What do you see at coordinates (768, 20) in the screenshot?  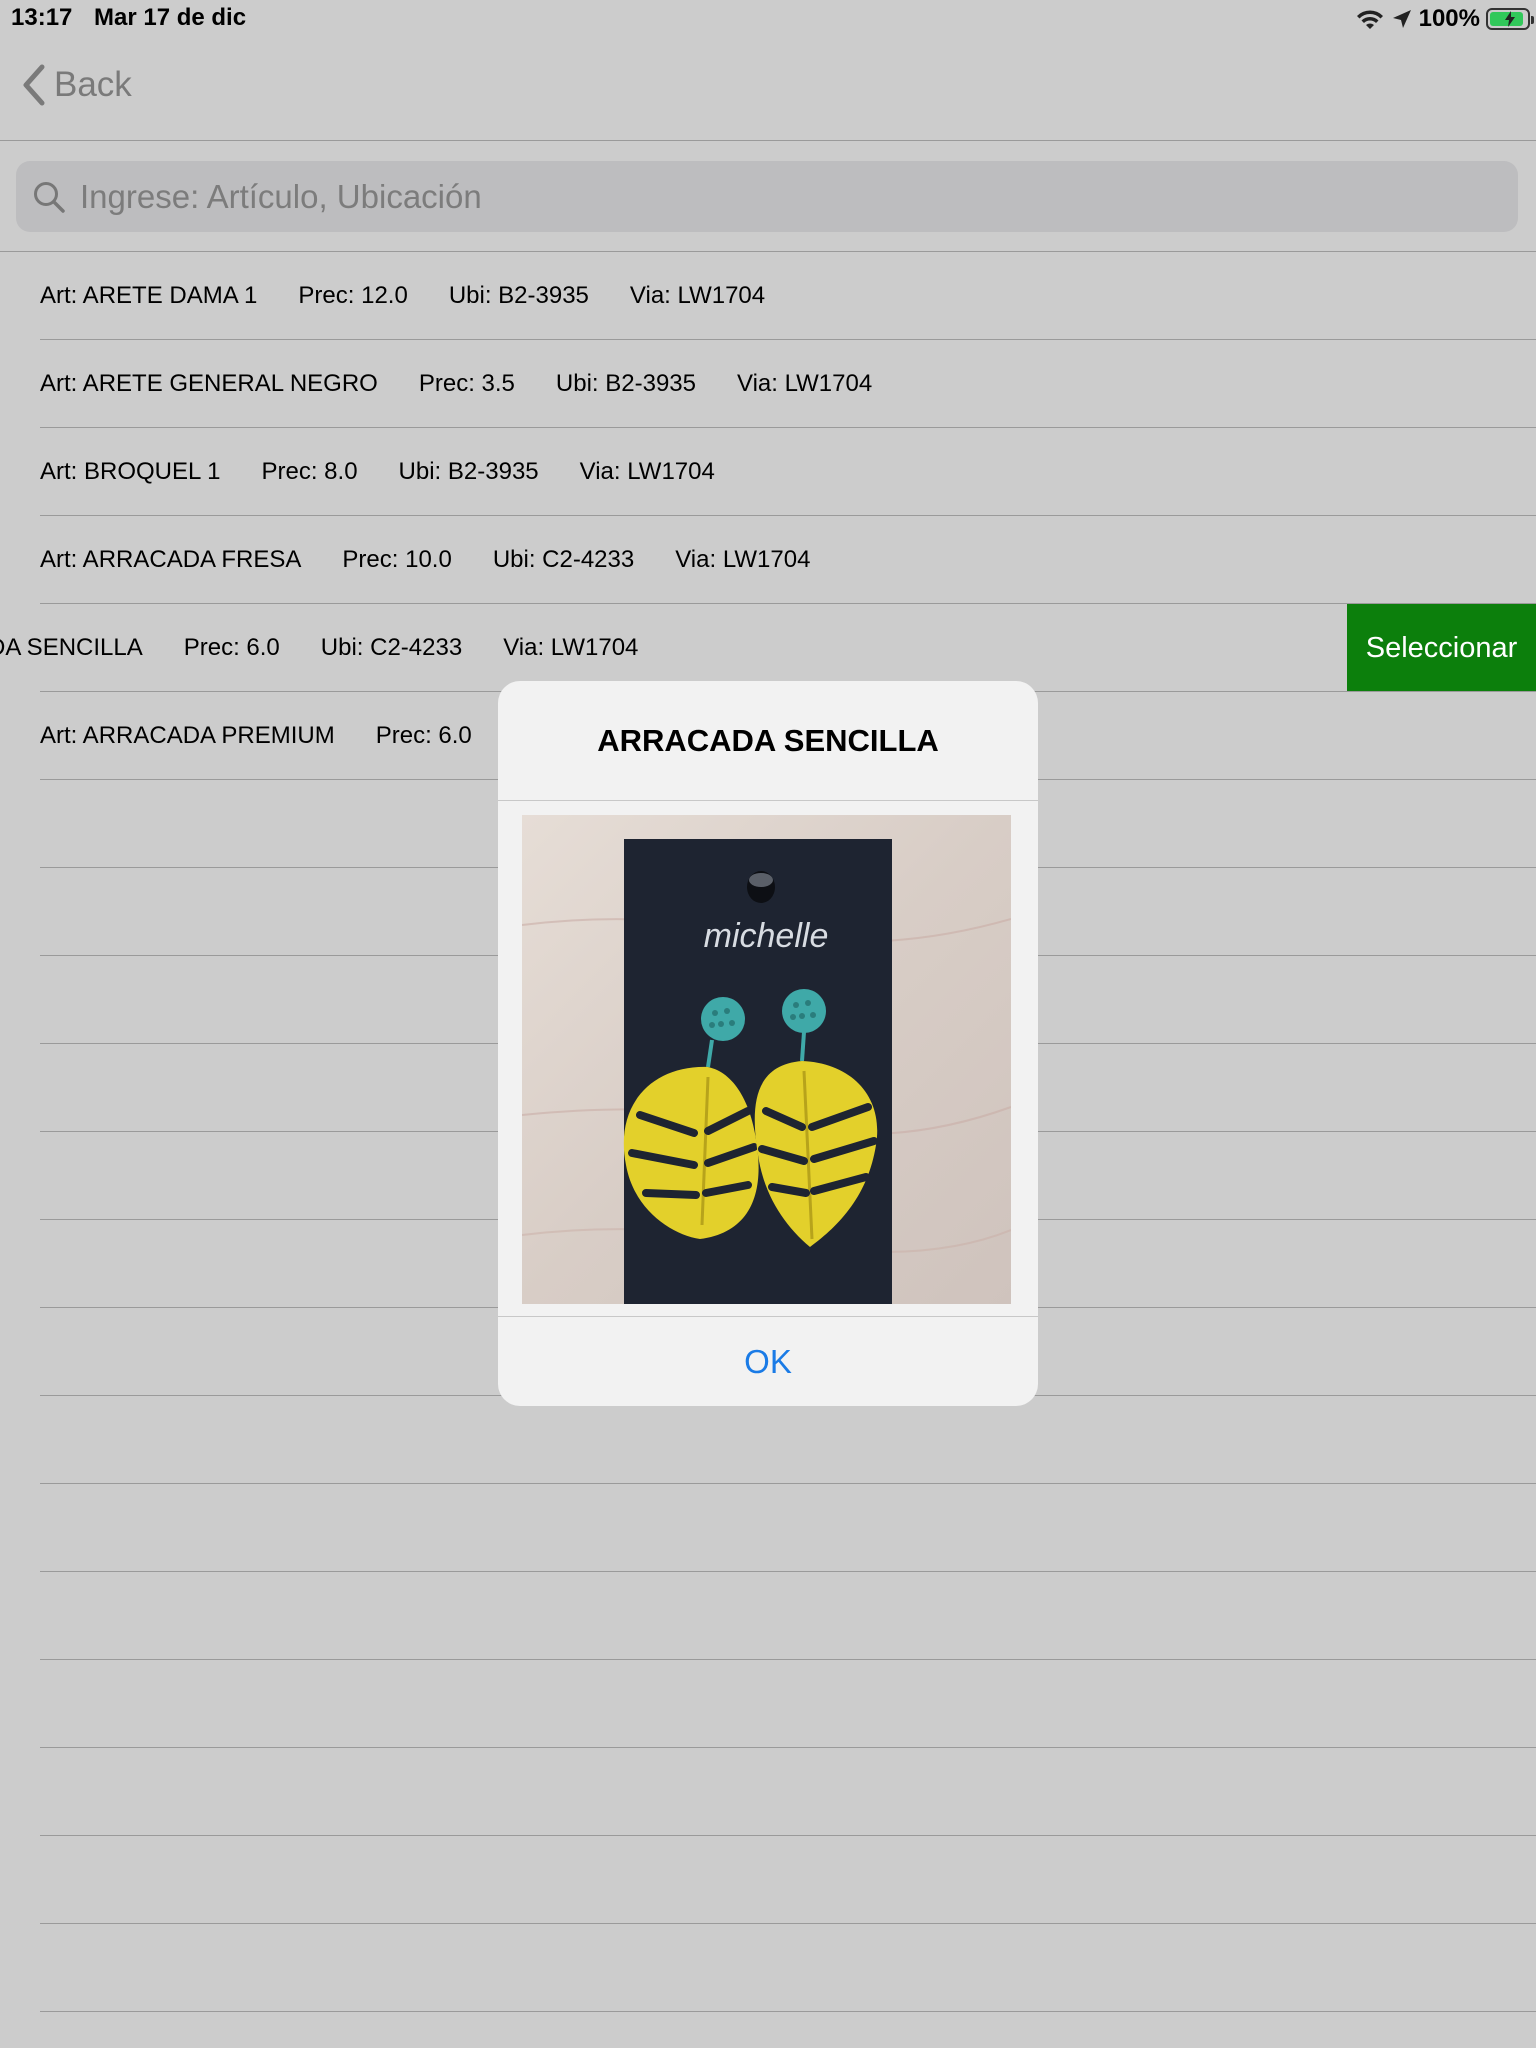 I see `status-bar: 13:17 Mar 17 de dic 100%` at bounding box center [768, 20].